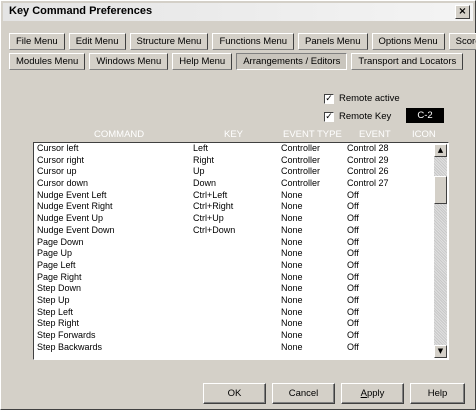 This screenshot has width=476, height=410. What do you see at coordinates (241, 243) in the screenshot?
I see `table-row: Page Down None Off` at bounding box center [241, 243].